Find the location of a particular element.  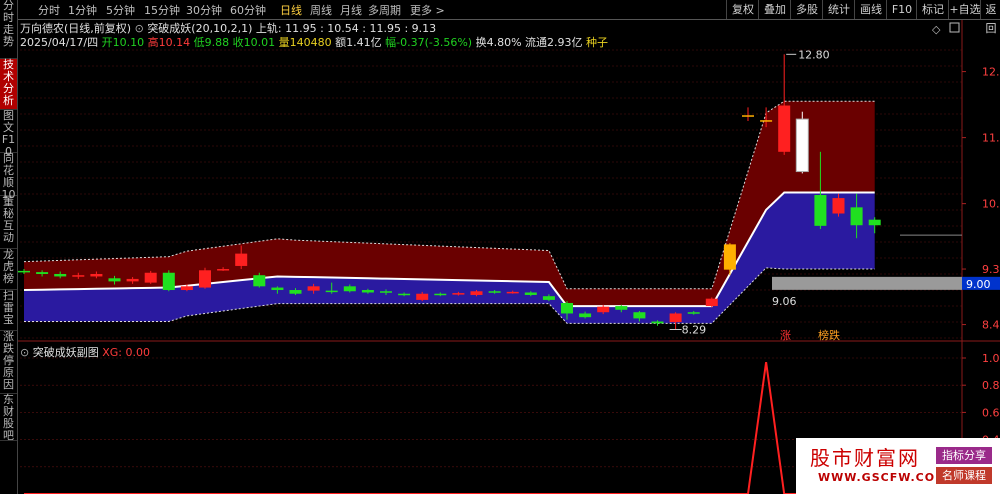

price-axis-label: 8.4 is located at coordinates (991, 325).